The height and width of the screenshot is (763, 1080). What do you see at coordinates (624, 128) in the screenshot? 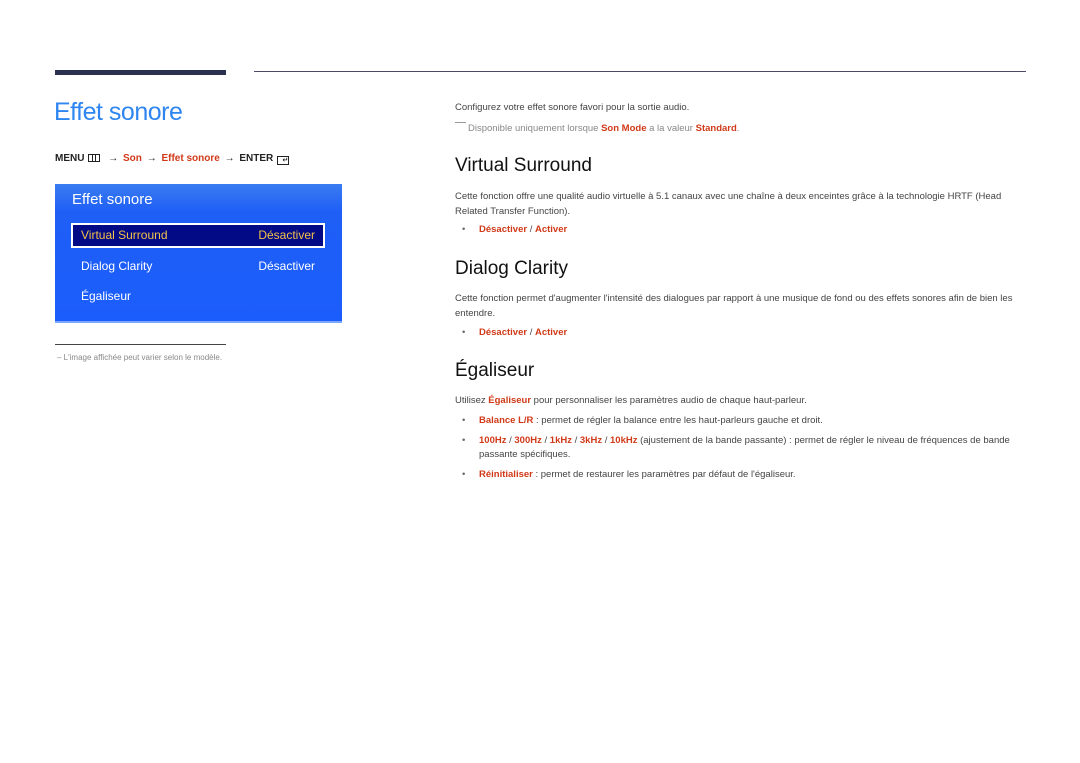
I see `avail-son-mode: Son Mode` at bounding box center [624, 128].